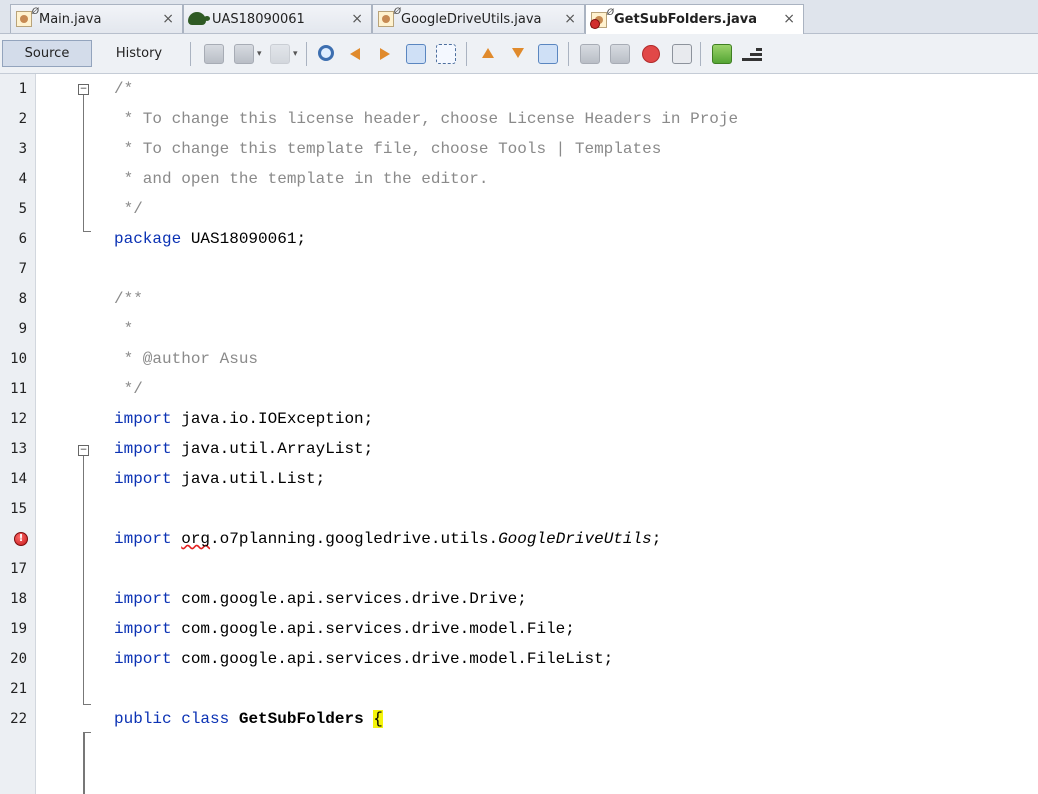 The width and height of the screenshot is (1038, 794). Describe the element at coordinates (18, 389) in the screenshot. I see `line-number: 11` at that location.